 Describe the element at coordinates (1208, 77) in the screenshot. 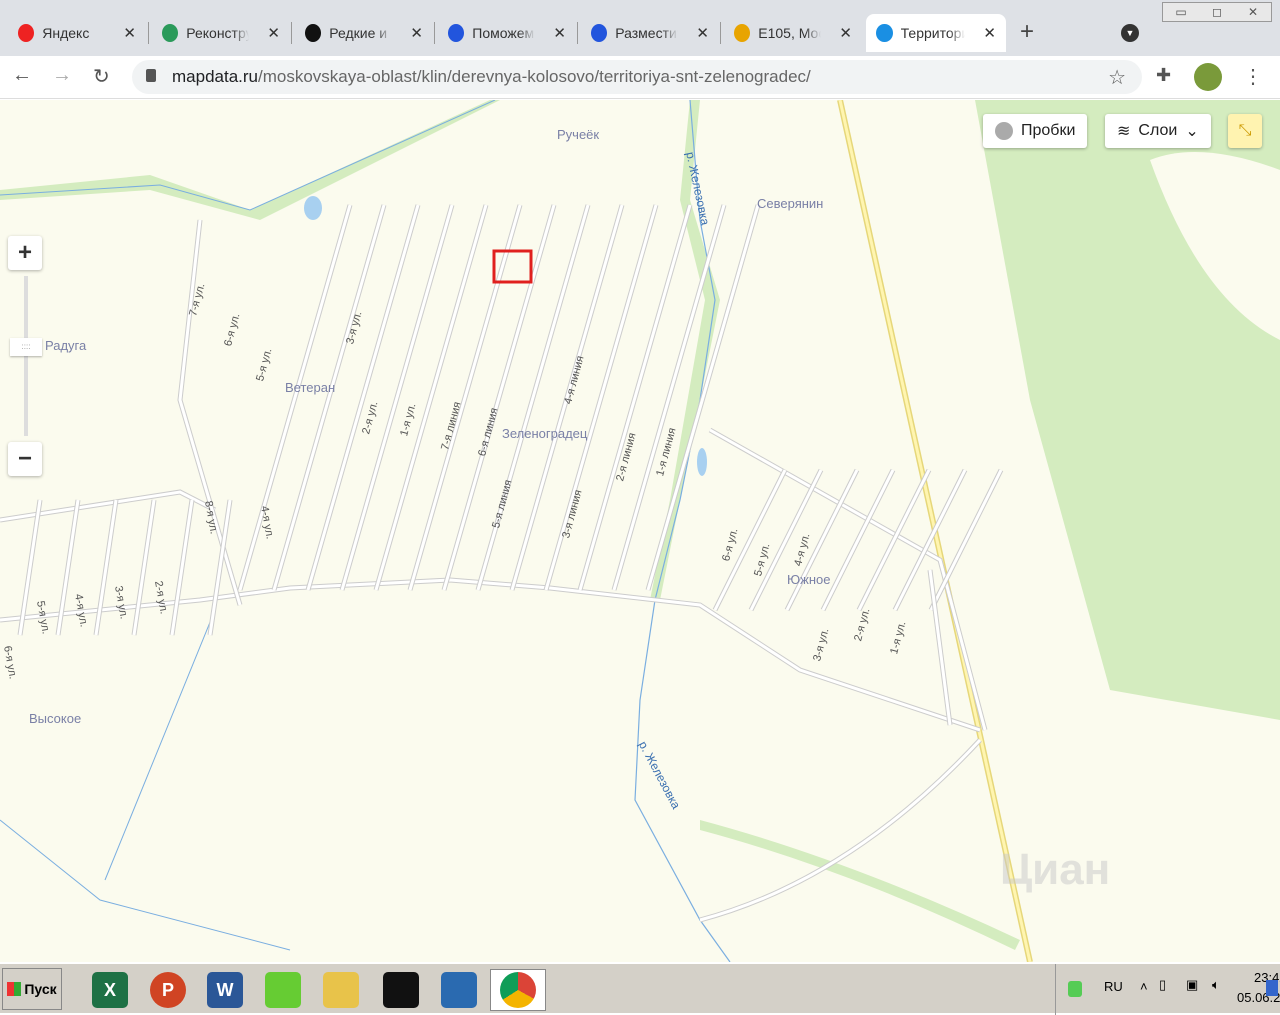

I see `profile-avatar` at that location.